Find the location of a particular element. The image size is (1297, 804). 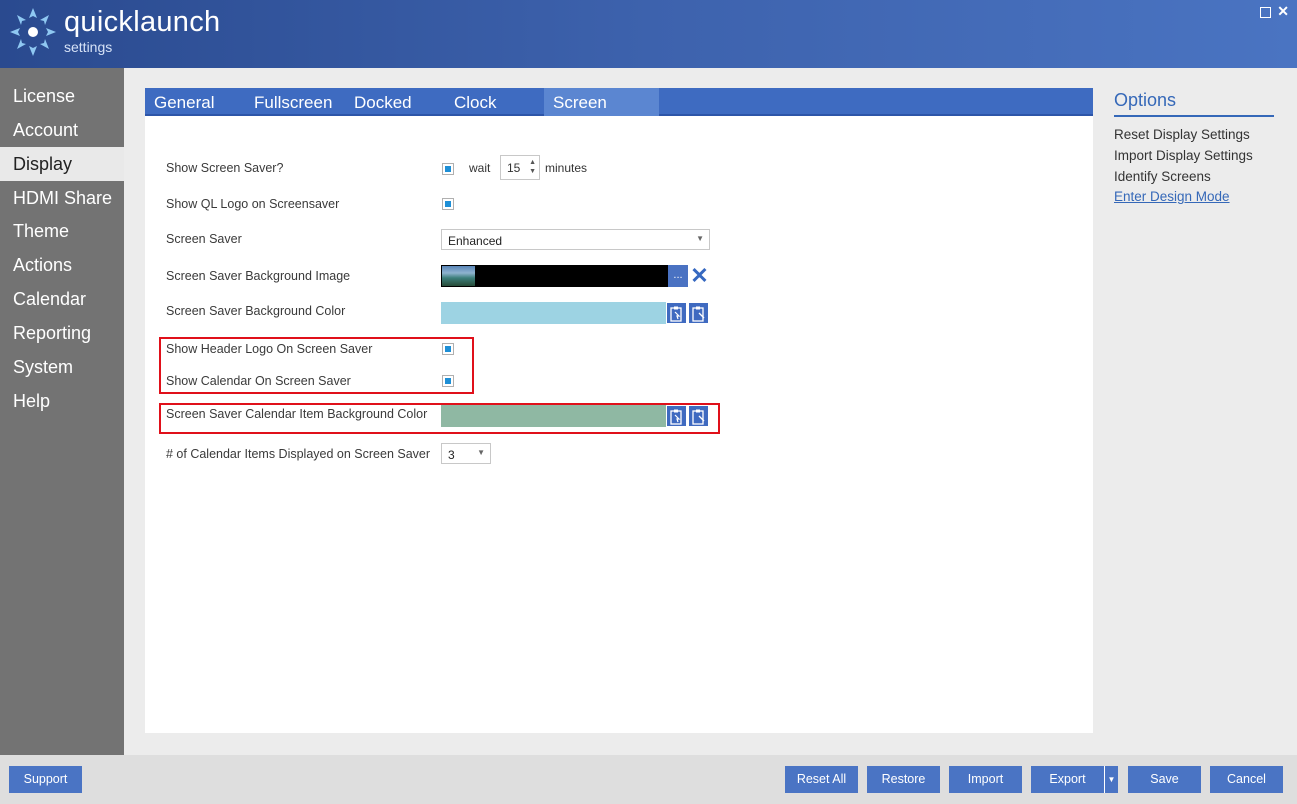

paste-calendar-color-icon is located at coordinates (698, 416).